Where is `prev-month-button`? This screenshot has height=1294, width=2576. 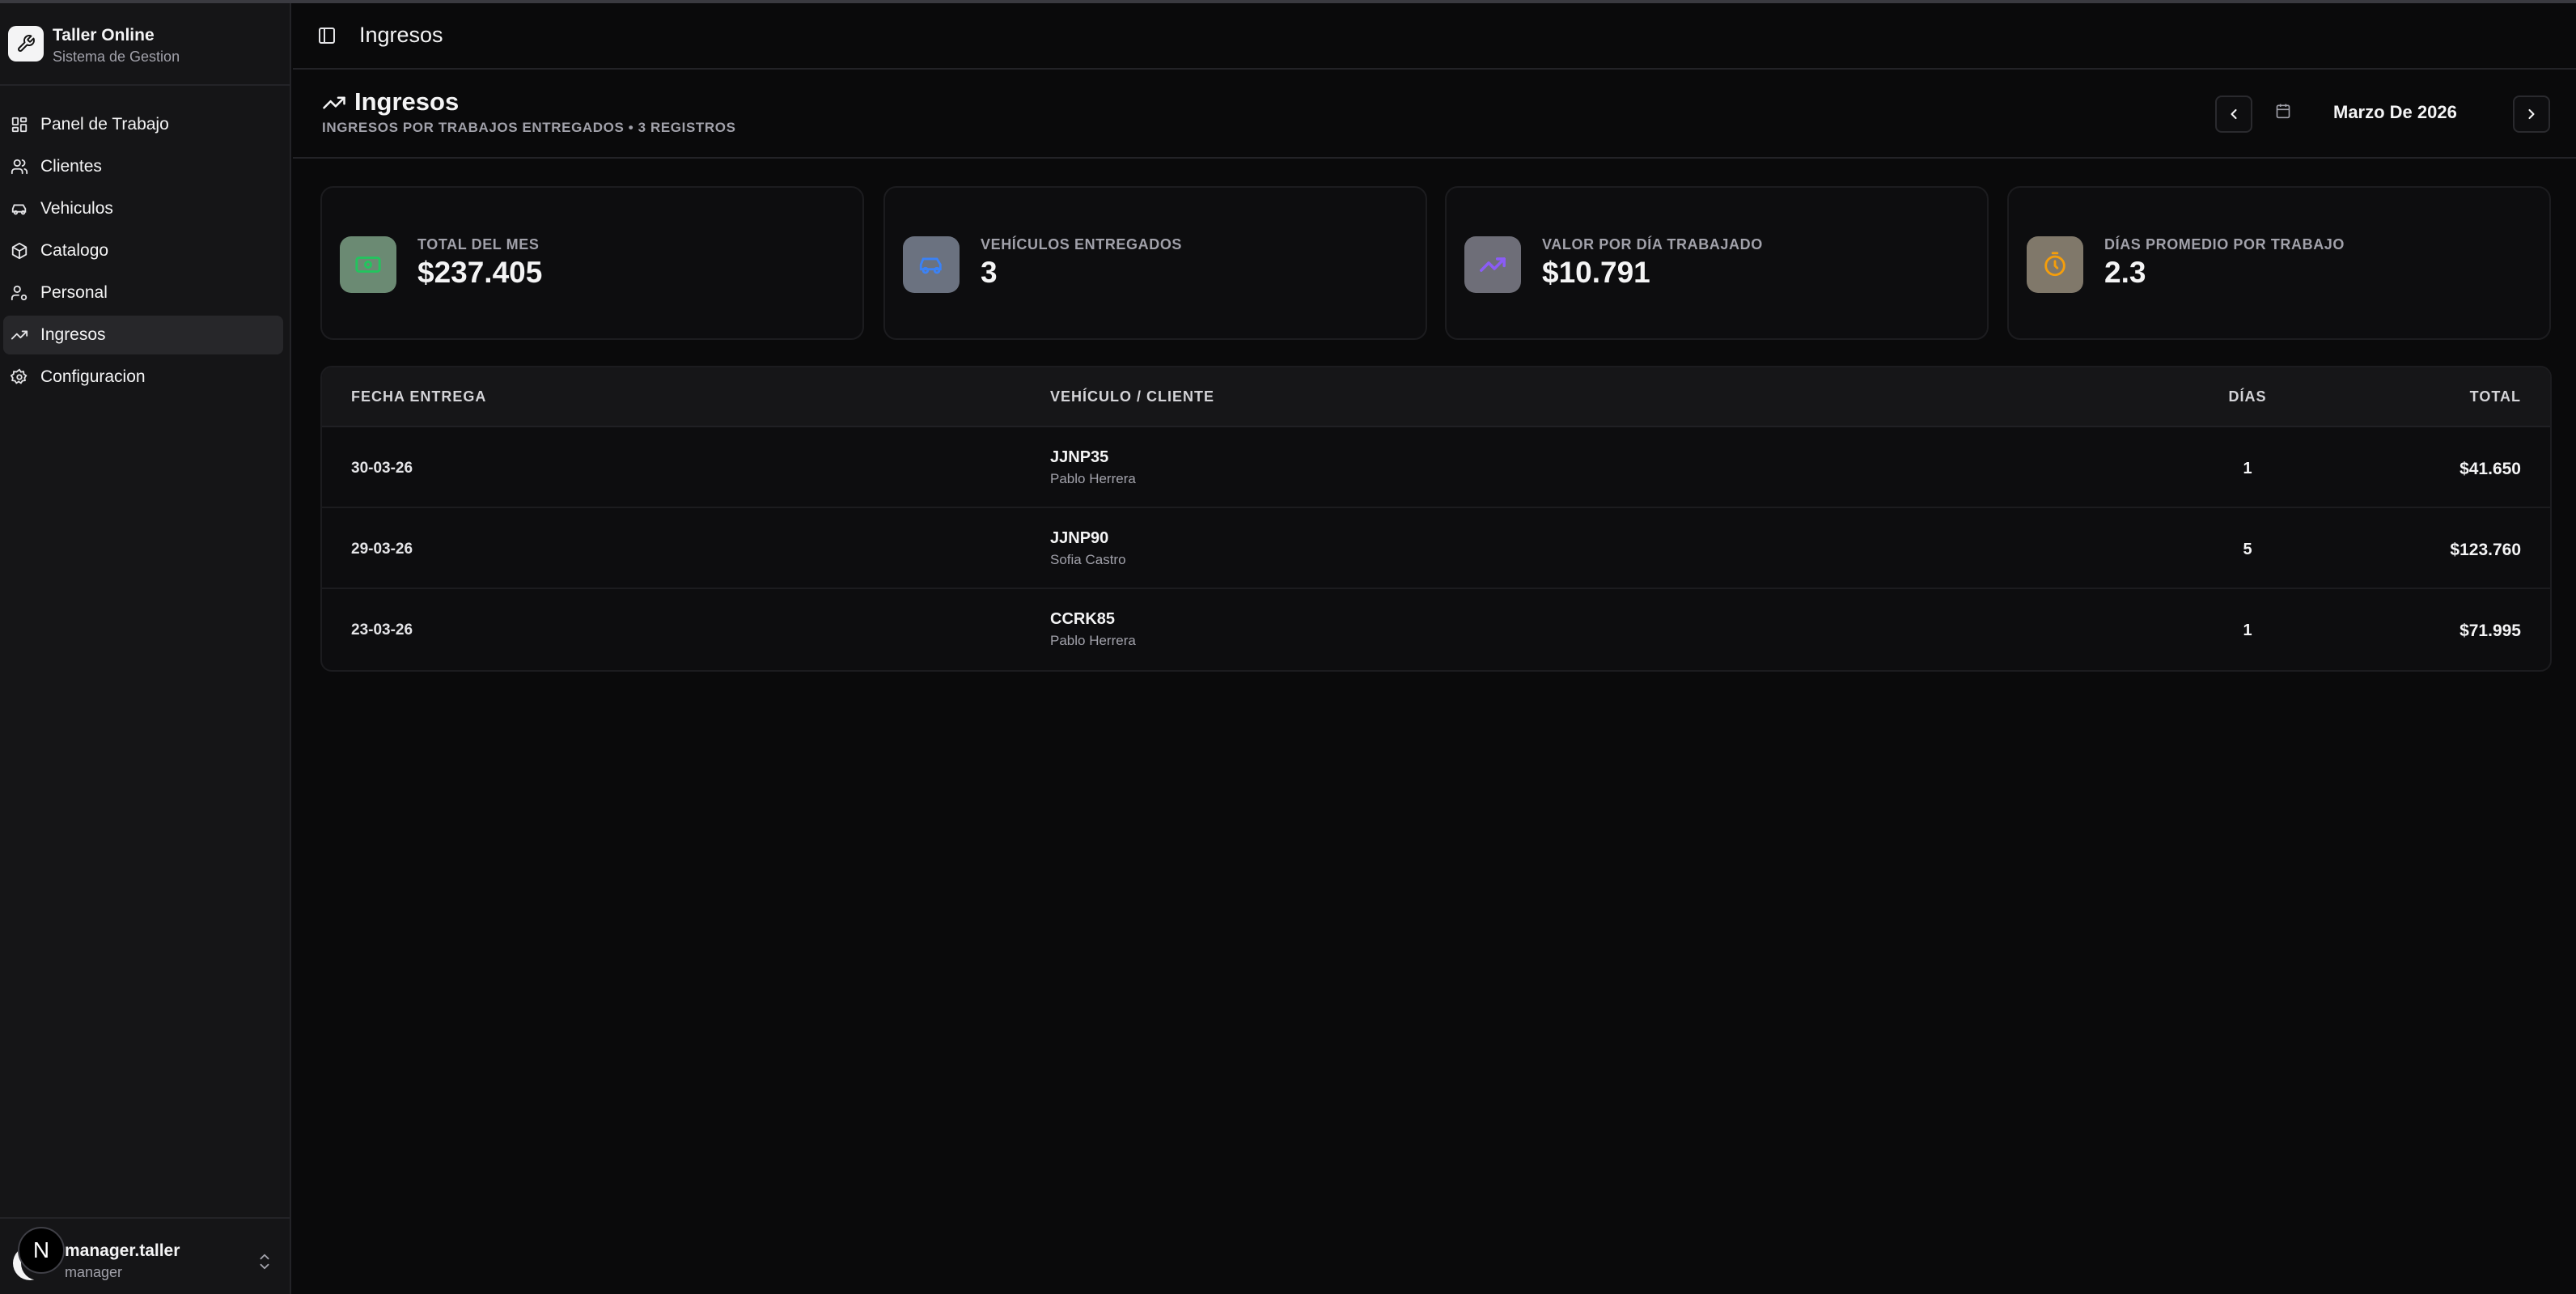 prev-month-button is located at coordinates (2233, 114).